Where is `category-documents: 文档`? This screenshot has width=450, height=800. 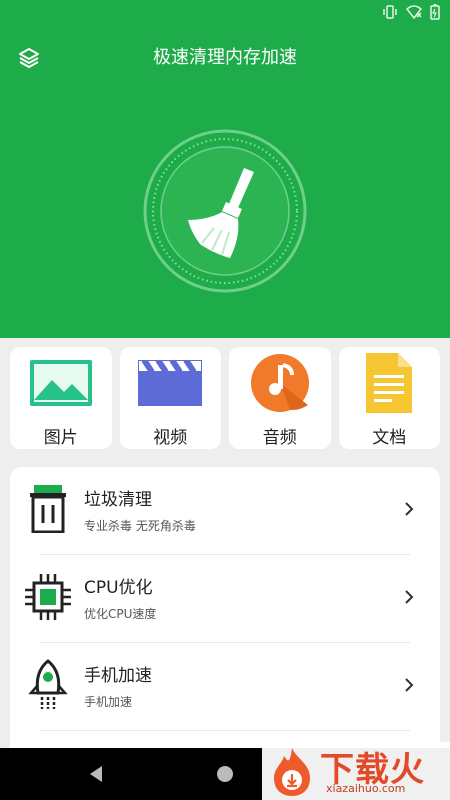 category-documents: 文档 is located at coordinates (389, 398).